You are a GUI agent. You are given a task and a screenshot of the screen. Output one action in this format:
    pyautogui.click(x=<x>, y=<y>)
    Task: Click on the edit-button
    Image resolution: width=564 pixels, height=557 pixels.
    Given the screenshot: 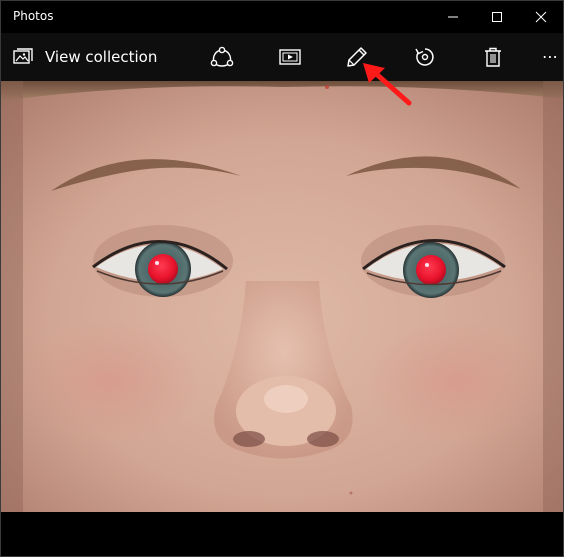 What is the action you would take?
    pyautogui.click(x=357, y=57)
    